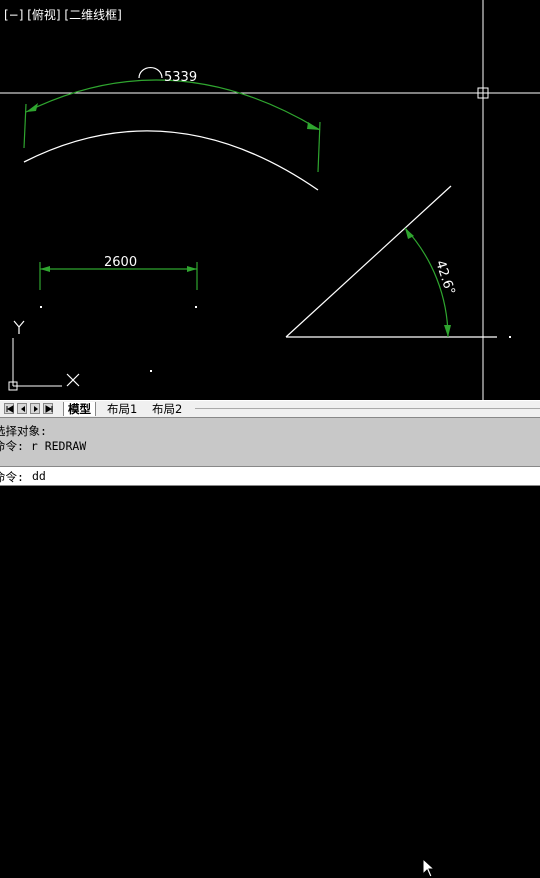 This screenshot has width=540, height=878. I want to click on tab-layout2: 布局2, so click(167, 409).